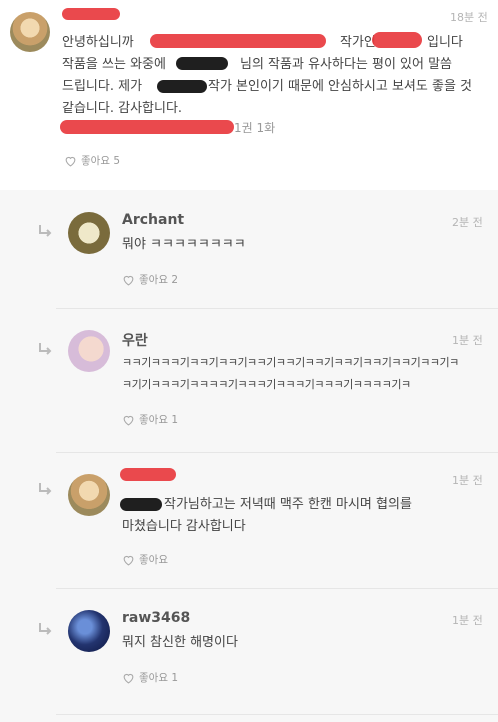 This screenshot has width=498, height=722. I want to click on post-line-3a: 드립니다. 제가, so click(102, 86).